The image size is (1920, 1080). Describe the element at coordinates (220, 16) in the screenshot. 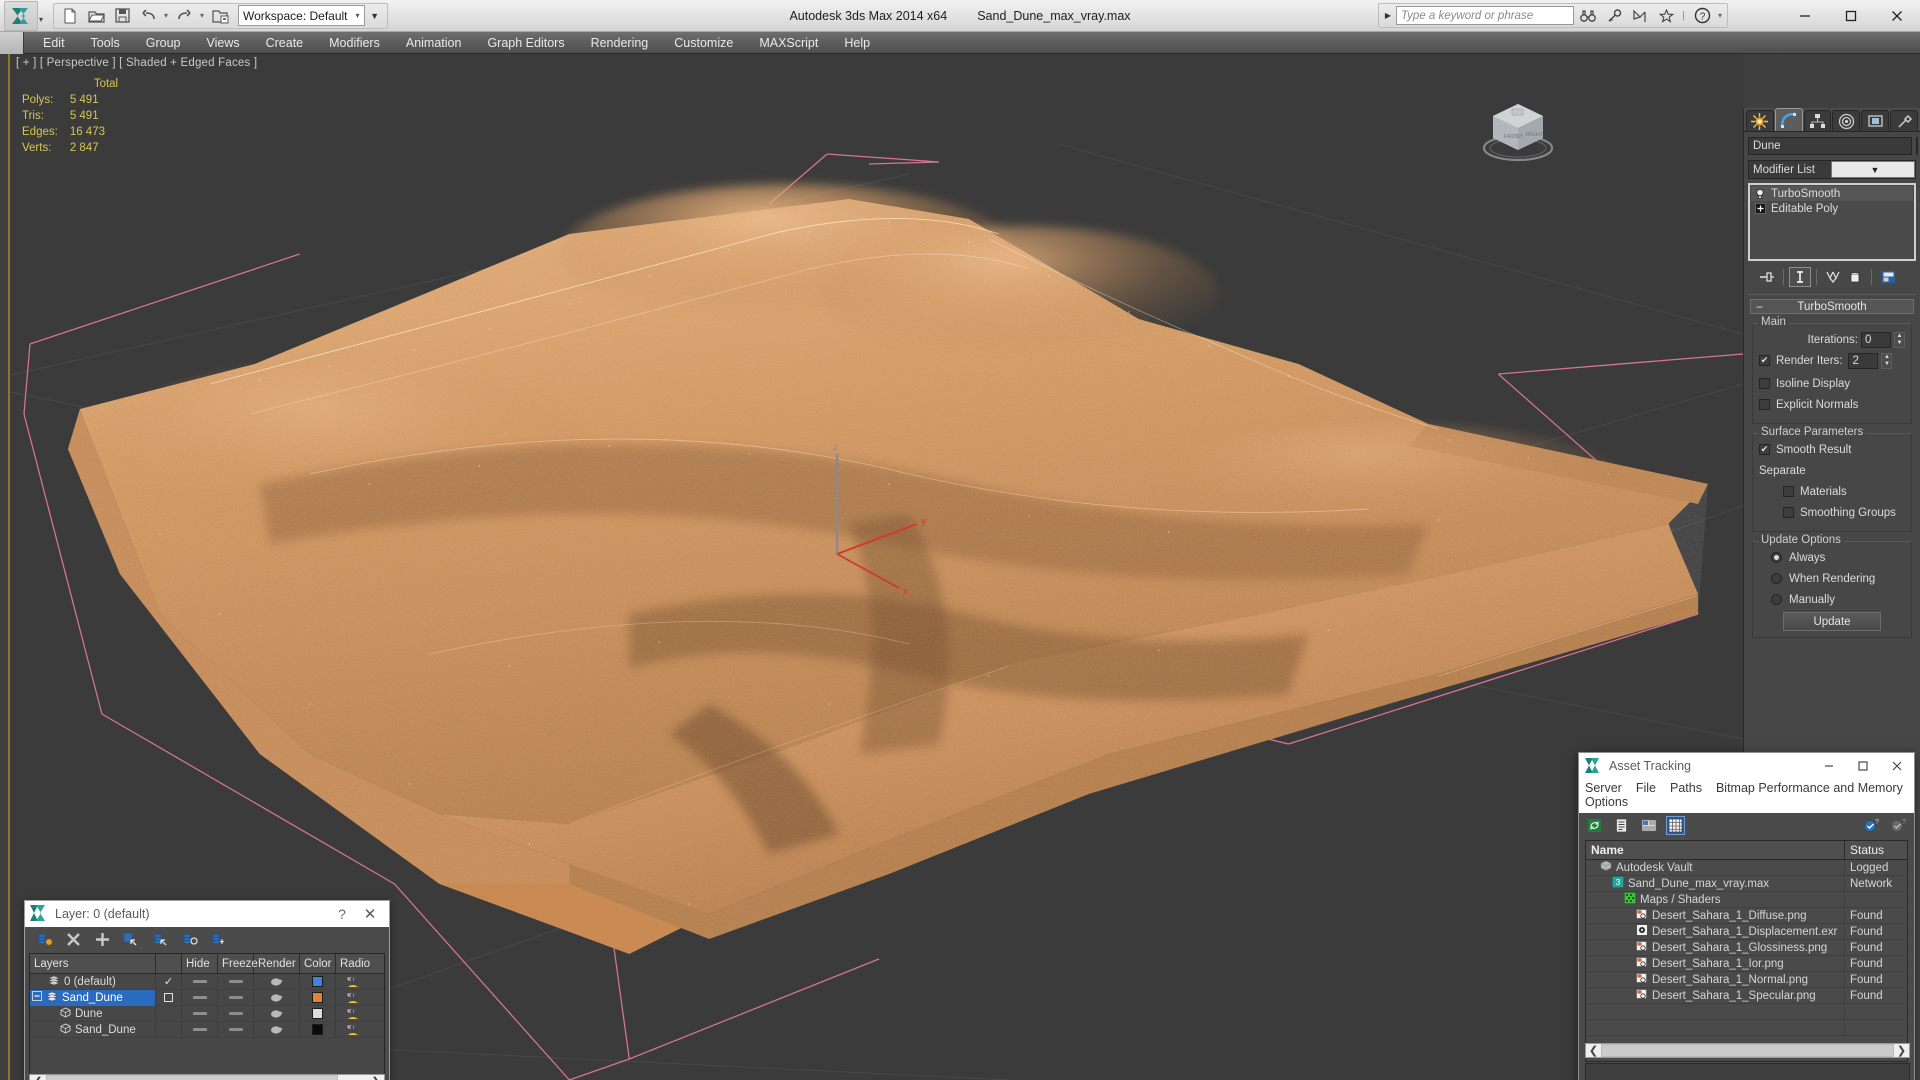

I see `set-project-folder-icon` at that location.